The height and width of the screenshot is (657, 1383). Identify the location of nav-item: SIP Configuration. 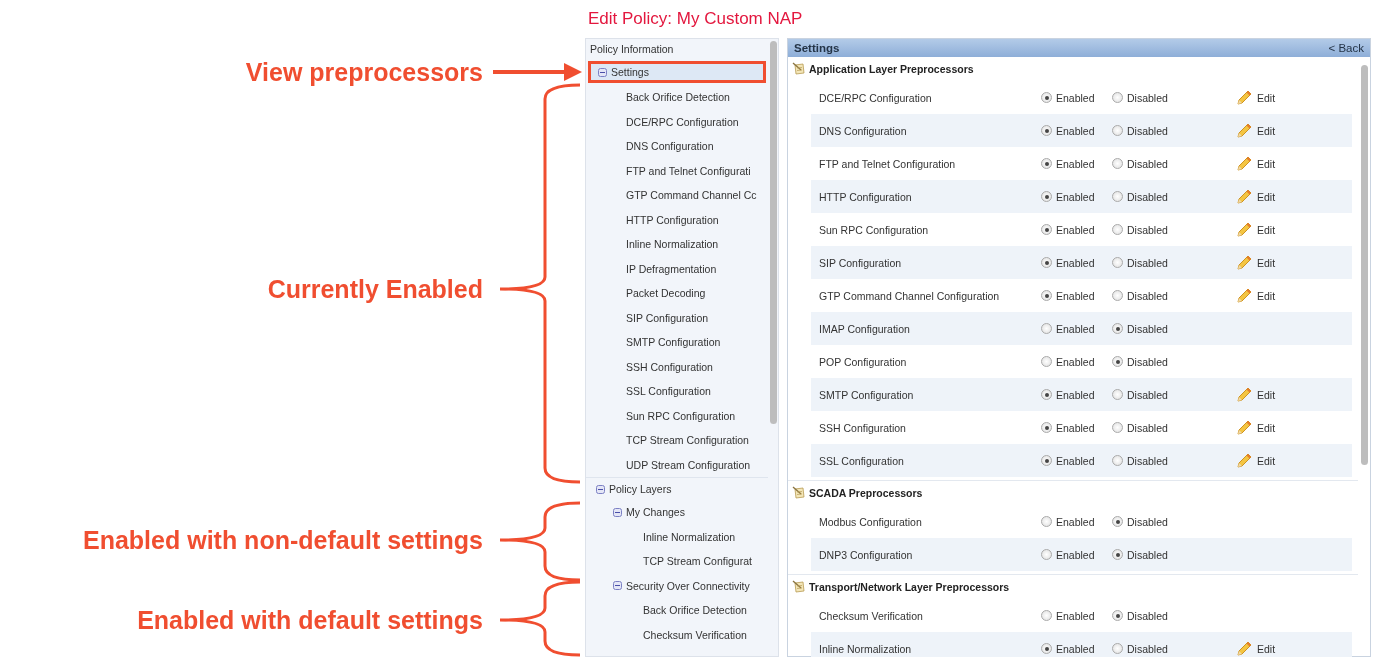
(677, 317).